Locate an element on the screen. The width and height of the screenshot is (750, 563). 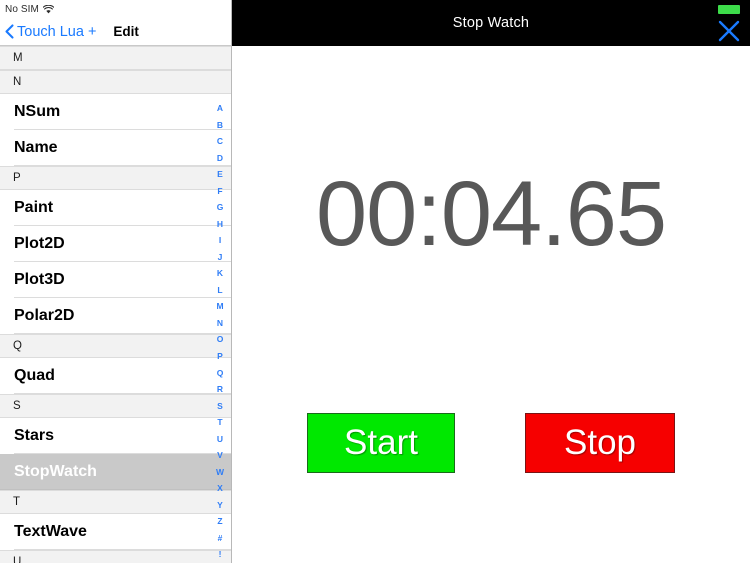
index-letter: I is located at coordinates (220, 240).